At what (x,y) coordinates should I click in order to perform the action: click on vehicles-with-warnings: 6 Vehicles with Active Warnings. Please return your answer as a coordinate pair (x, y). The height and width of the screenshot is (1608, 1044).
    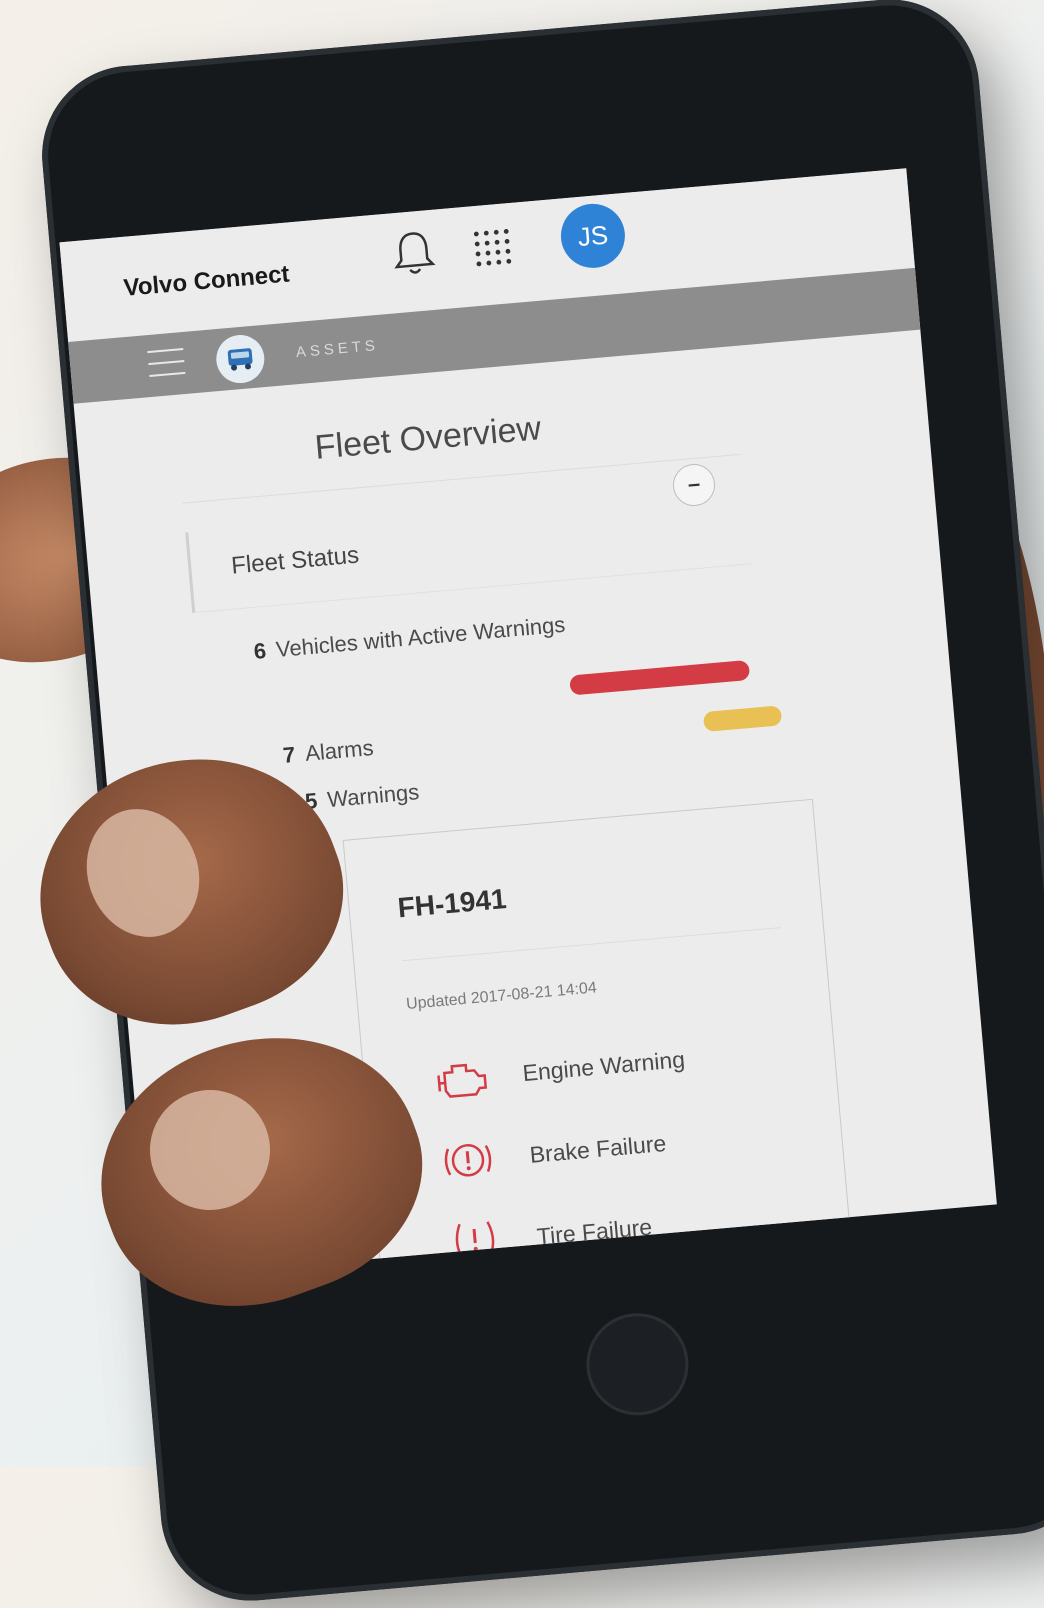
    Looking at the image, I should click on (410, 638).